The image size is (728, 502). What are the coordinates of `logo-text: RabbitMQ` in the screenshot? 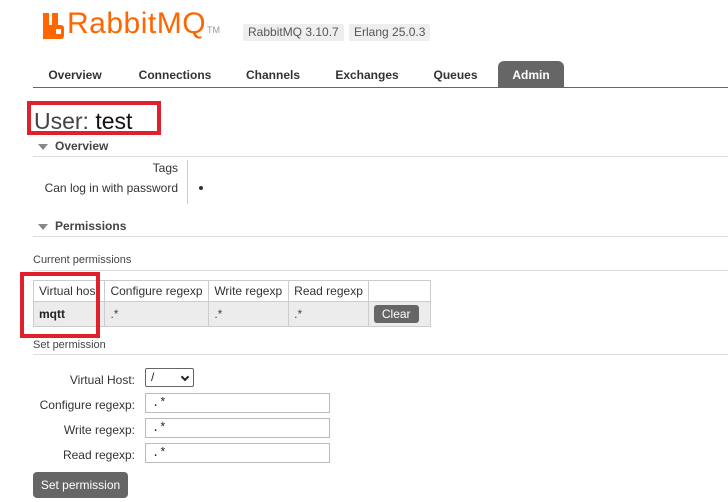 It's located at (137, 23).